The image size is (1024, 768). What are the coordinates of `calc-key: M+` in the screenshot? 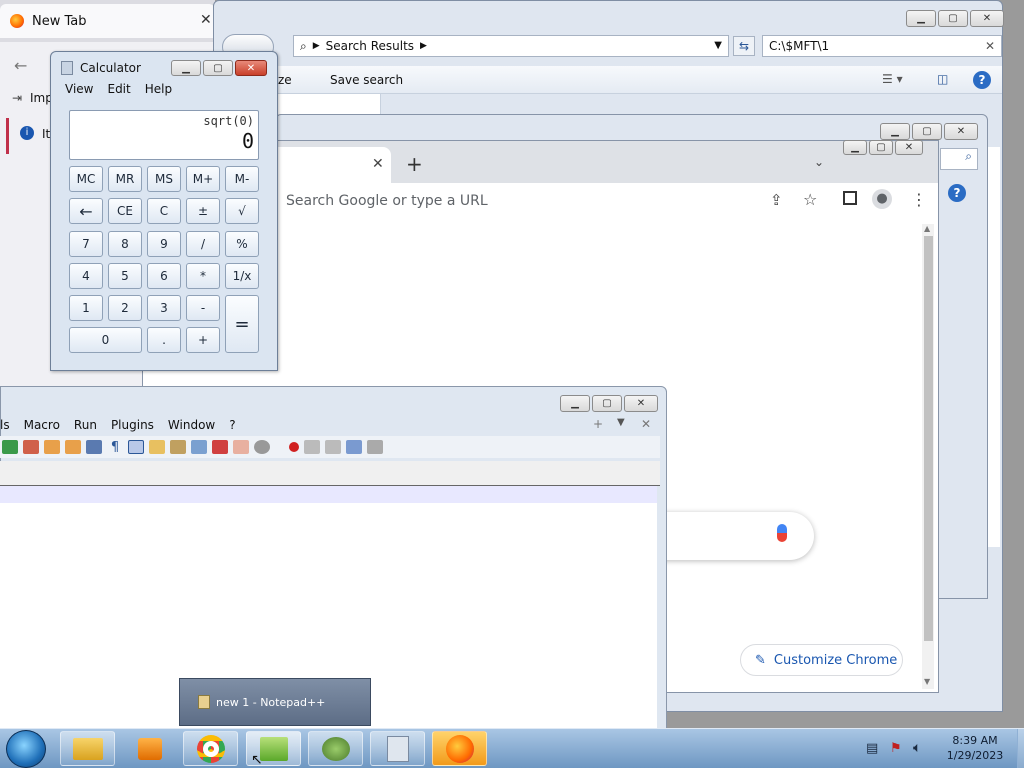 It's located at (203, 179).